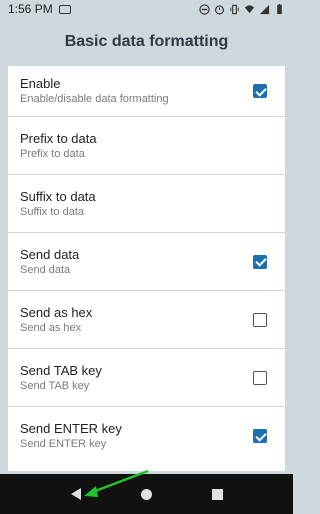 This screenshot has width=320, height=514. I want to click on setting-summary: Send as hex, so click(51, 327).